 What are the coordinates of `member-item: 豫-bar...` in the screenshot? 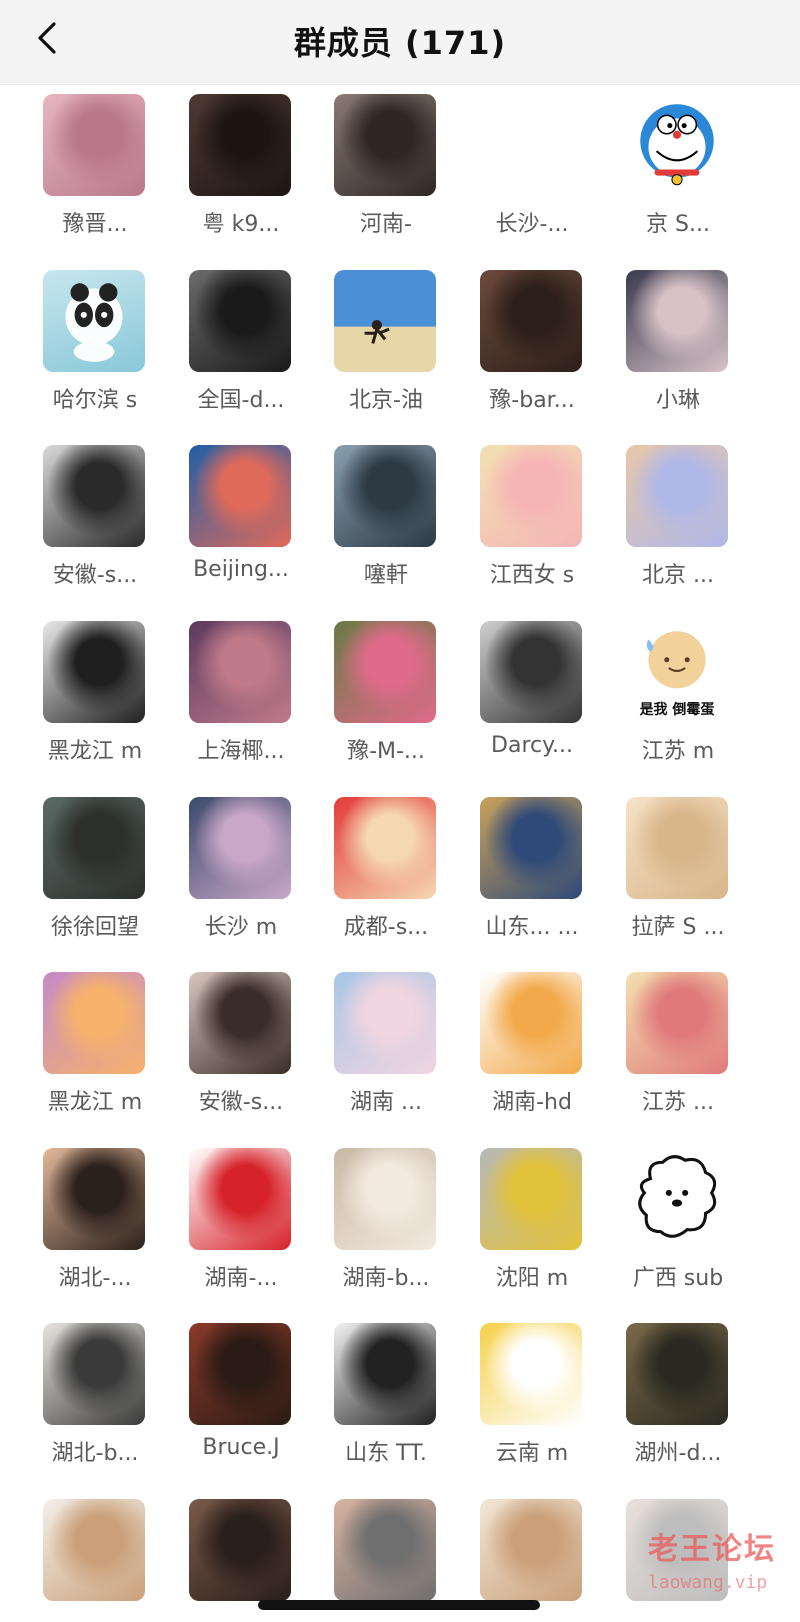 It's located at (532, 347).